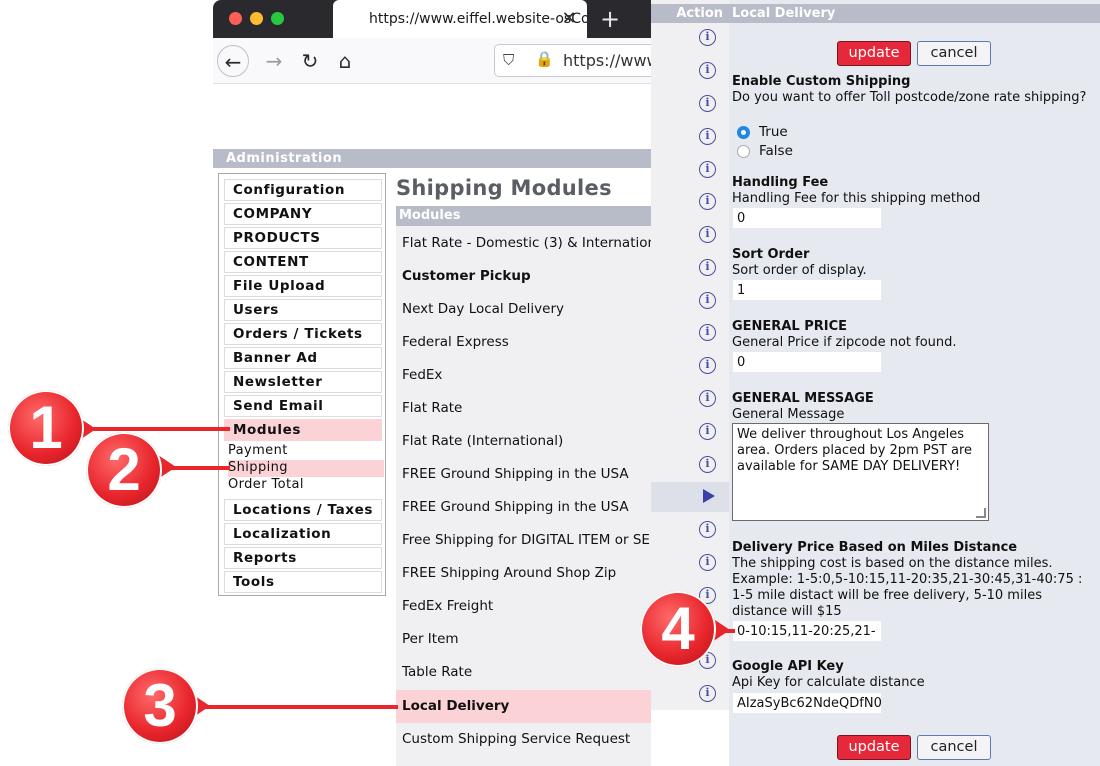 This screenshot has height=766, width=1100. What do you see at coordinates (579, 60) in the screenshot?
I see `address-bar: ⛉ 🔒 https://www.` at bounding box center [579, 60].